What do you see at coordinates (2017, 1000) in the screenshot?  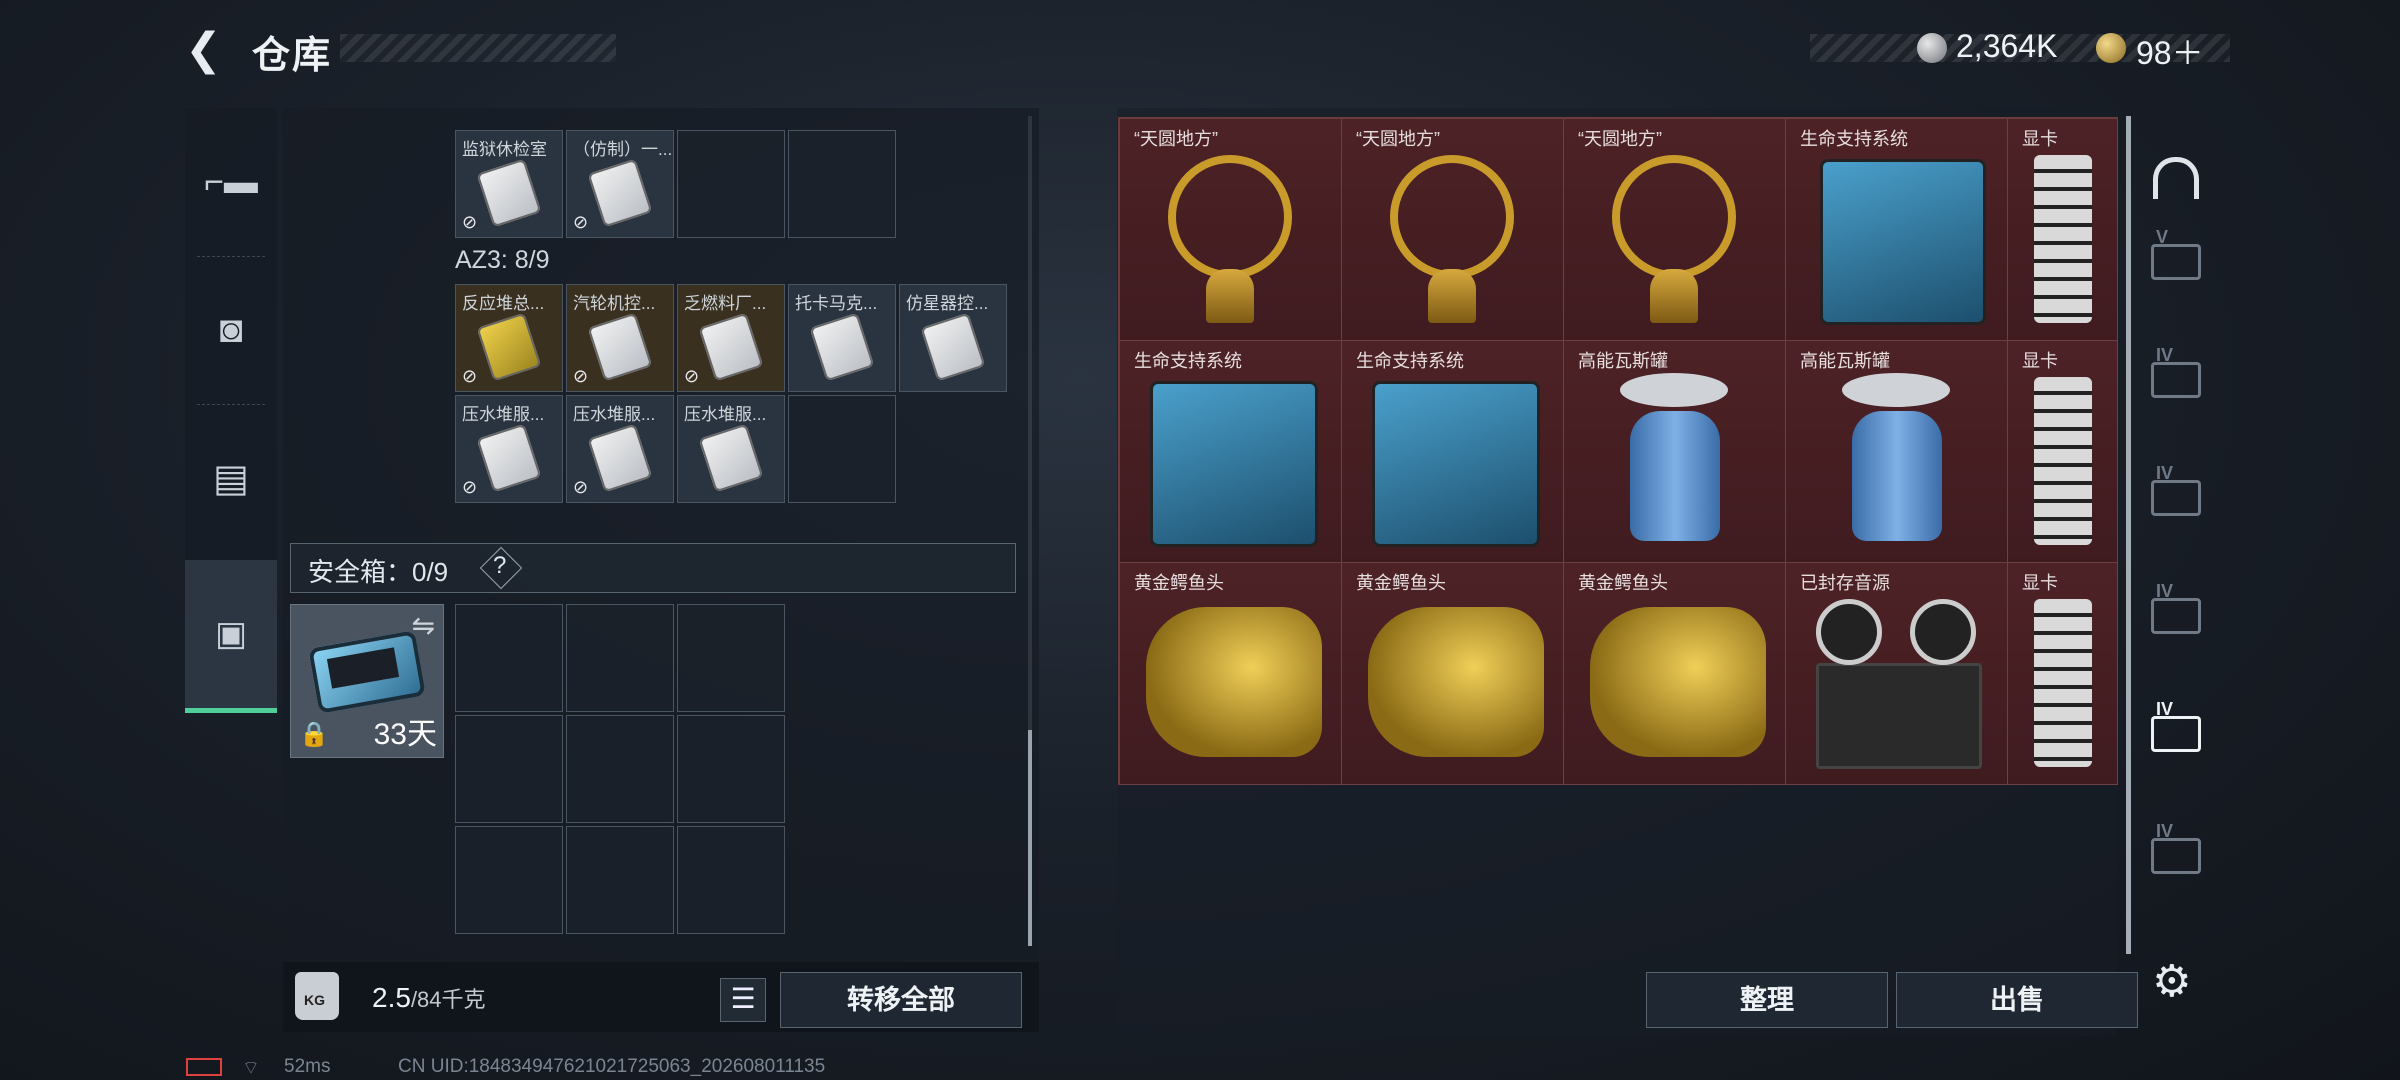 I see `sell-button: 出售` at bounding box center [2017, 1000].